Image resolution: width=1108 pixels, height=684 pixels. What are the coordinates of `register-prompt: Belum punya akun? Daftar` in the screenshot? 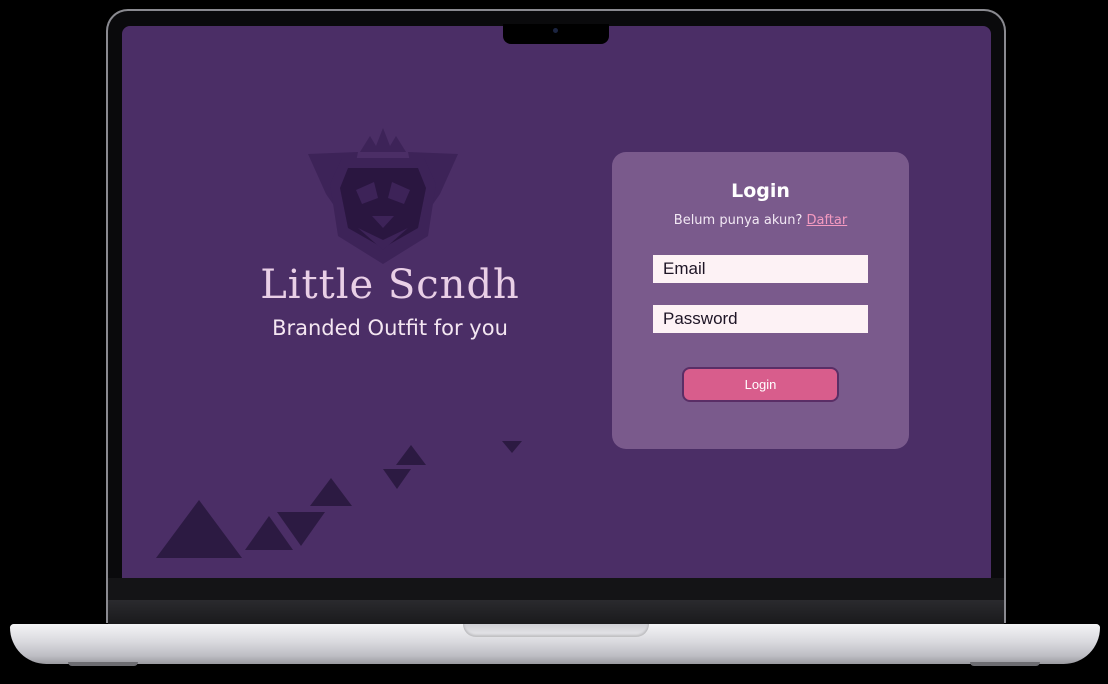 It's located at (760, 220).